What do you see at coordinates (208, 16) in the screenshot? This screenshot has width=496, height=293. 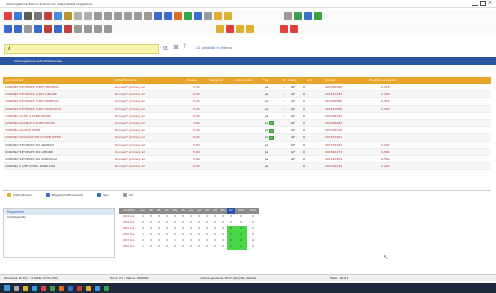 I see `settings-icon` at bounding box center [208, 16].